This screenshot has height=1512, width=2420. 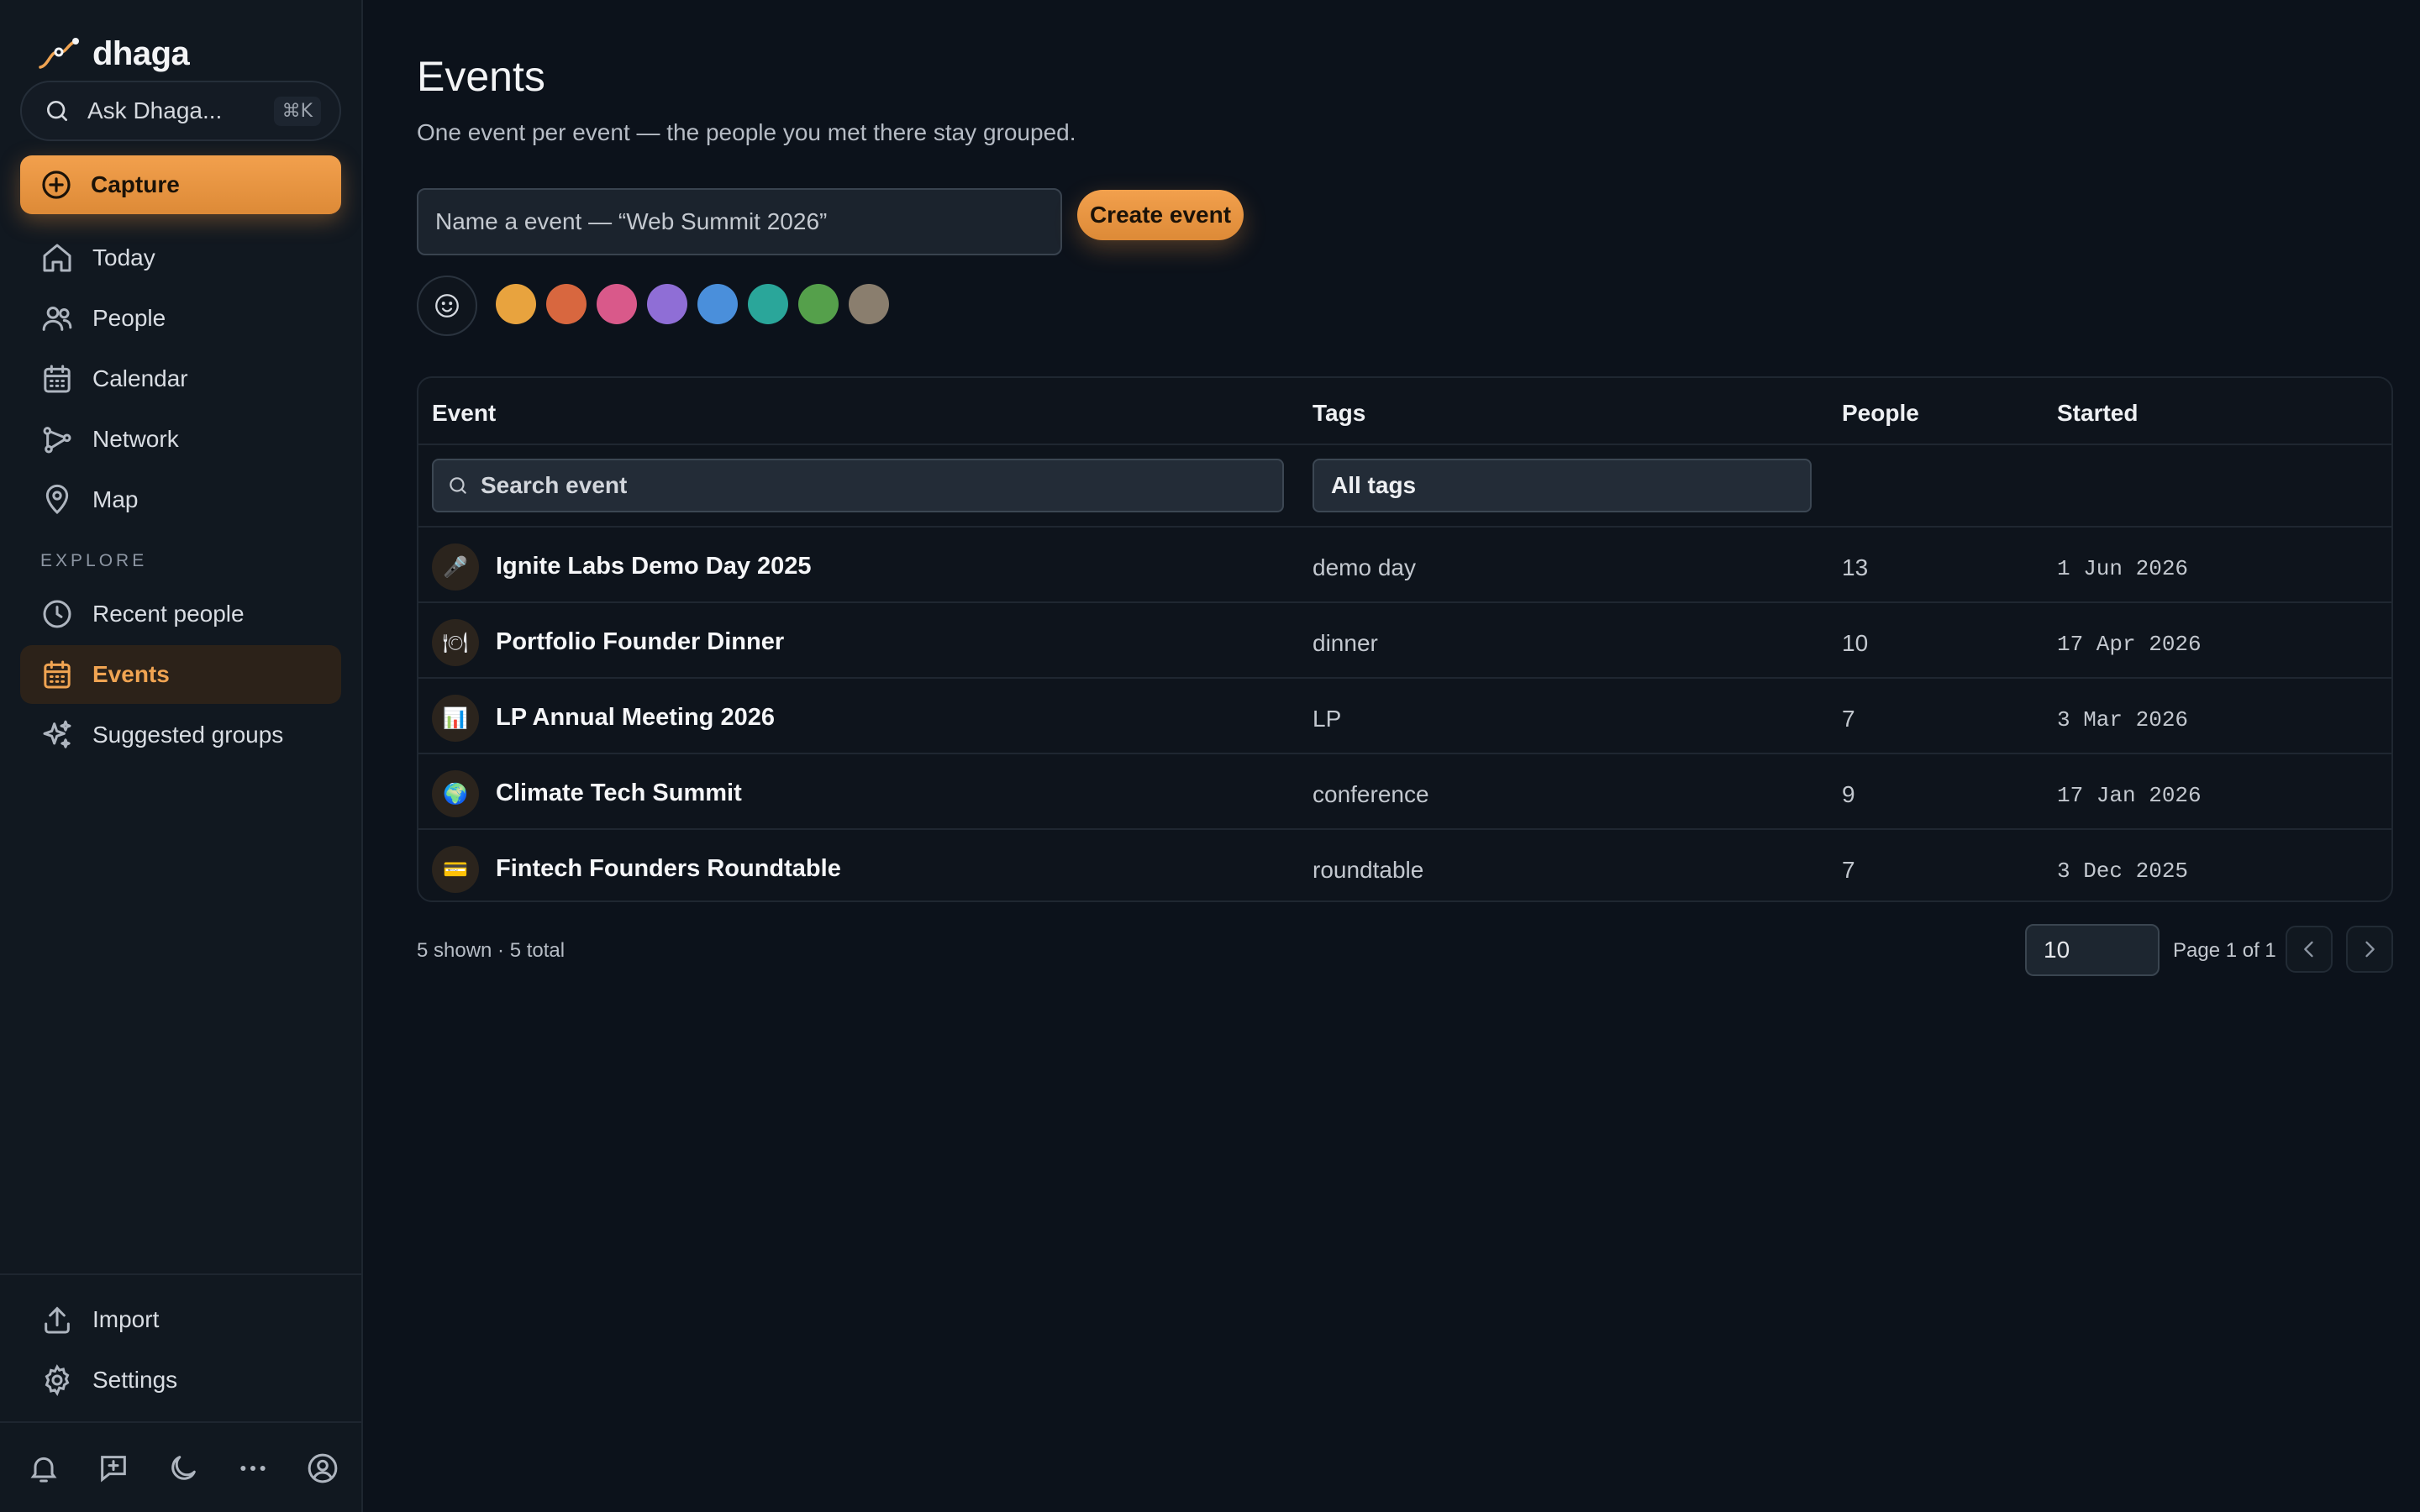 What do you see at coordinates (135, 184) in the screenshot?
I see `capture-label: Capture` at bounding box center [135, 184].